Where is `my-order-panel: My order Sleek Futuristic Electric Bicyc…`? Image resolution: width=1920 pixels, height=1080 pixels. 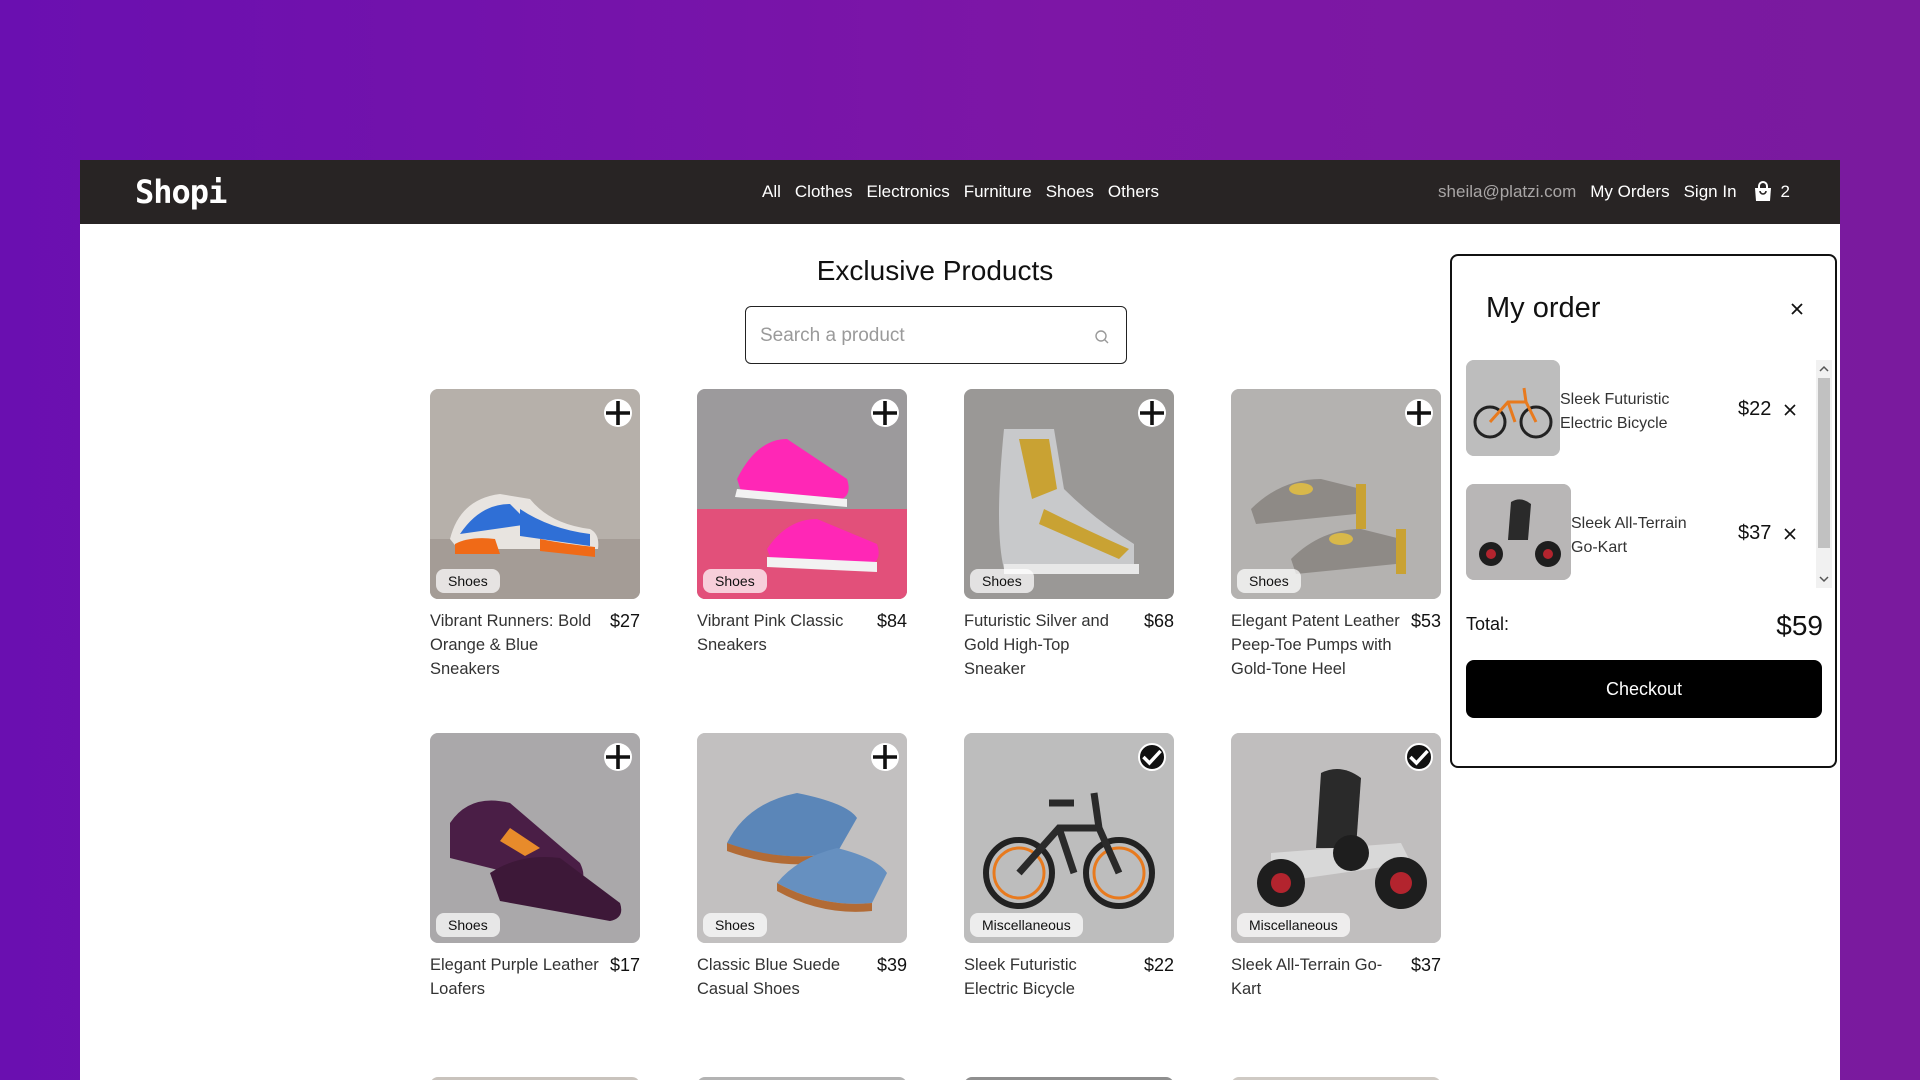 my-order-panel: My order Sleek Futuristic Electric Bicyc… is located at coordinates (1643, 511).